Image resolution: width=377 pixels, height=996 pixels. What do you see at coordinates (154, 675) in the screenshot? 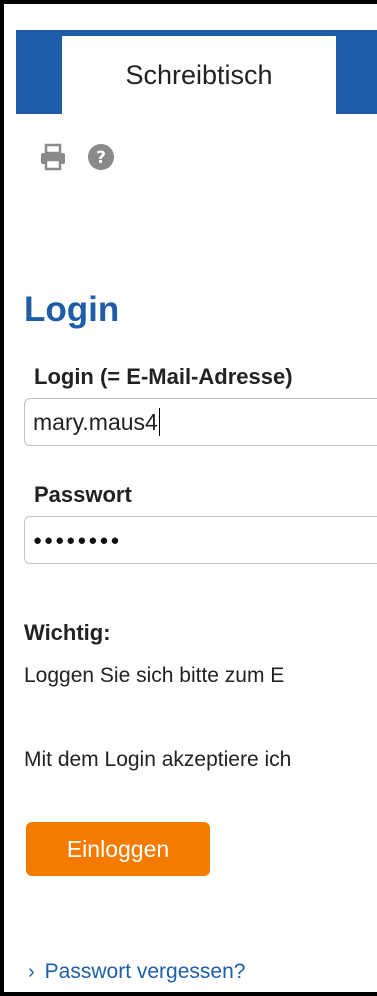
I see `important-text: Loggen Sie sich bitte zum E` at bounding box center [154, 675].